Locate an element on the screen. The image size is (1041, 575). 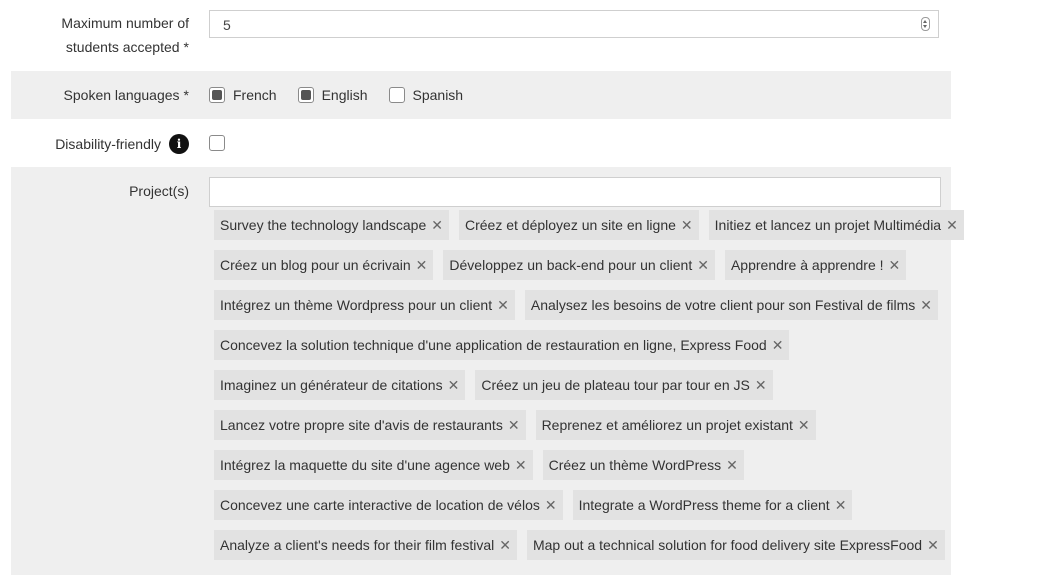
project-tag-label: Développez un back-end pour un client is located at coordinates (571, 265).